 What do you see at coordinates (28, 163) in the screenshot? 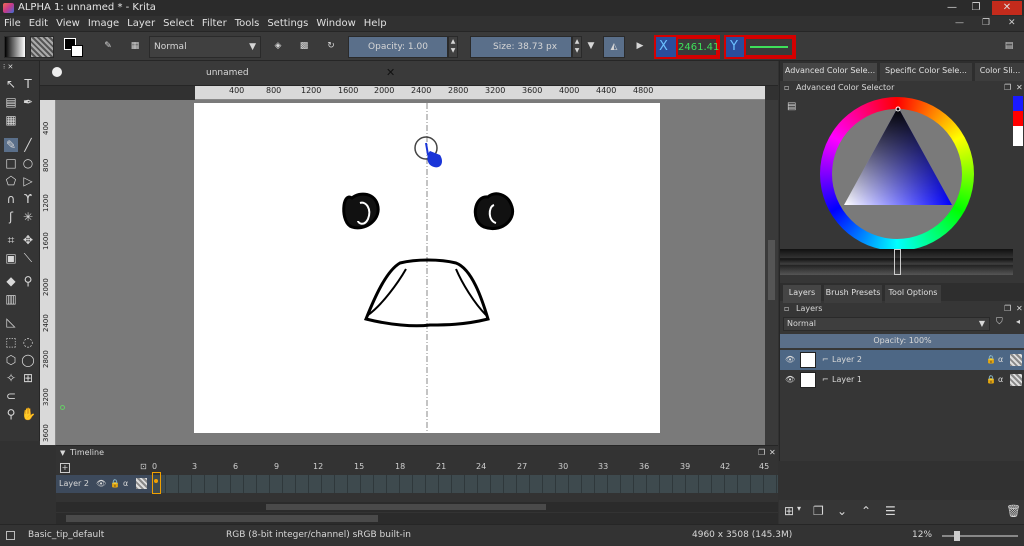
I see `ellipse-tool-icon: ○` at bounding box center [28, 163].